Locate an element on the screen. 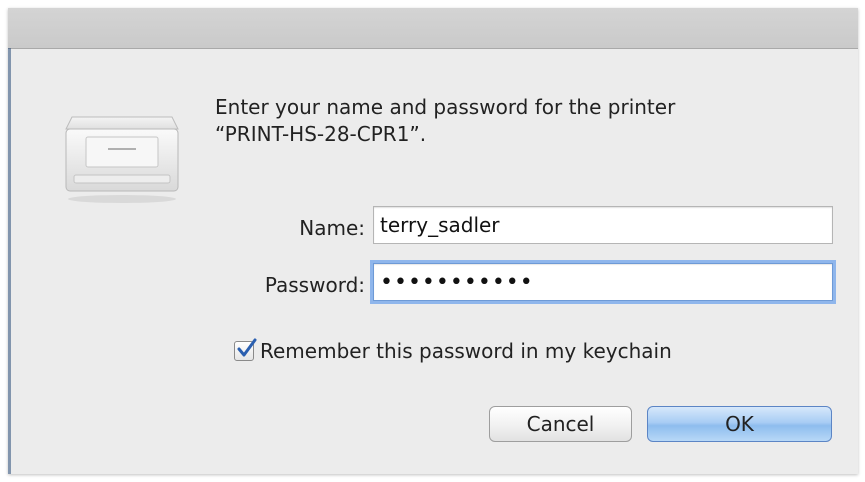 The height and width of the screenshot is (482, 865). checkmark-icon is located at coordinates (247, 347).